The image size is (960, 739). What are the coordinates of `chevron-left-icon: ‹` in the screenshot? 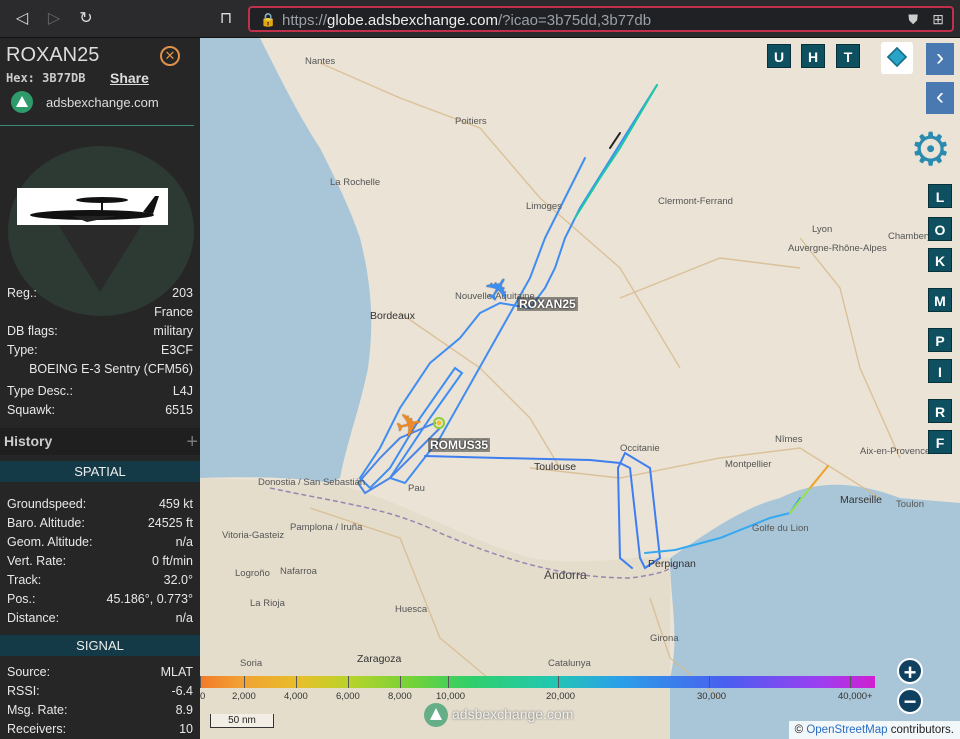 It's located at (940, 98).